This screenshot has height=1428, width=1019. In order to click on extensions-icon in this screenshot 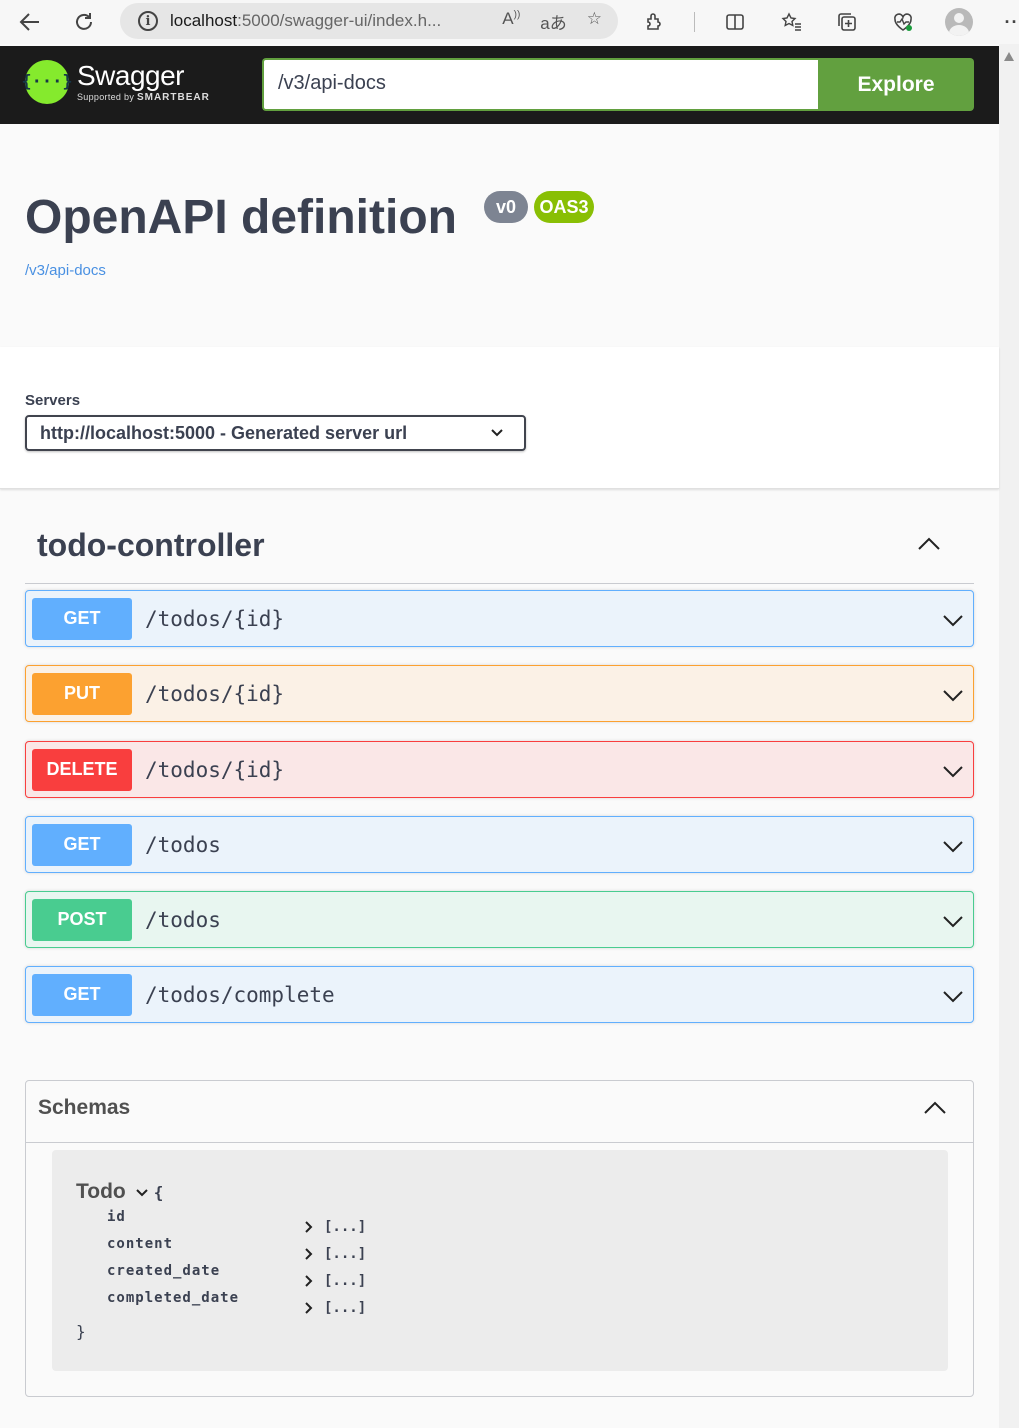, I will do `click(654, 22)`.